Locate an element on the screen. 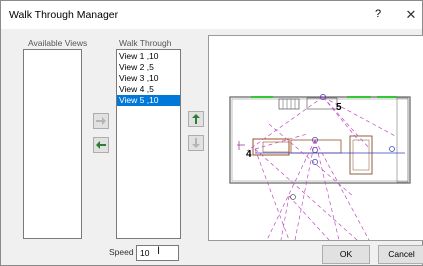 This screenshot has height=266, width=423. close-button: ✕ is located at coordinates (411, 14).